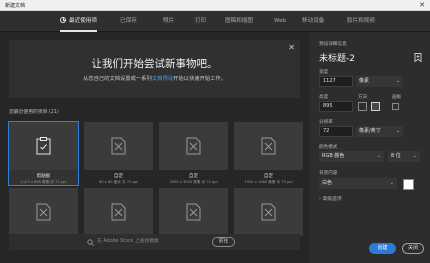 This screenshot has width=430, height=263. Describe the element at coordinates (280, 21) in the screenshot. I see `tab-web: Web` at that location.